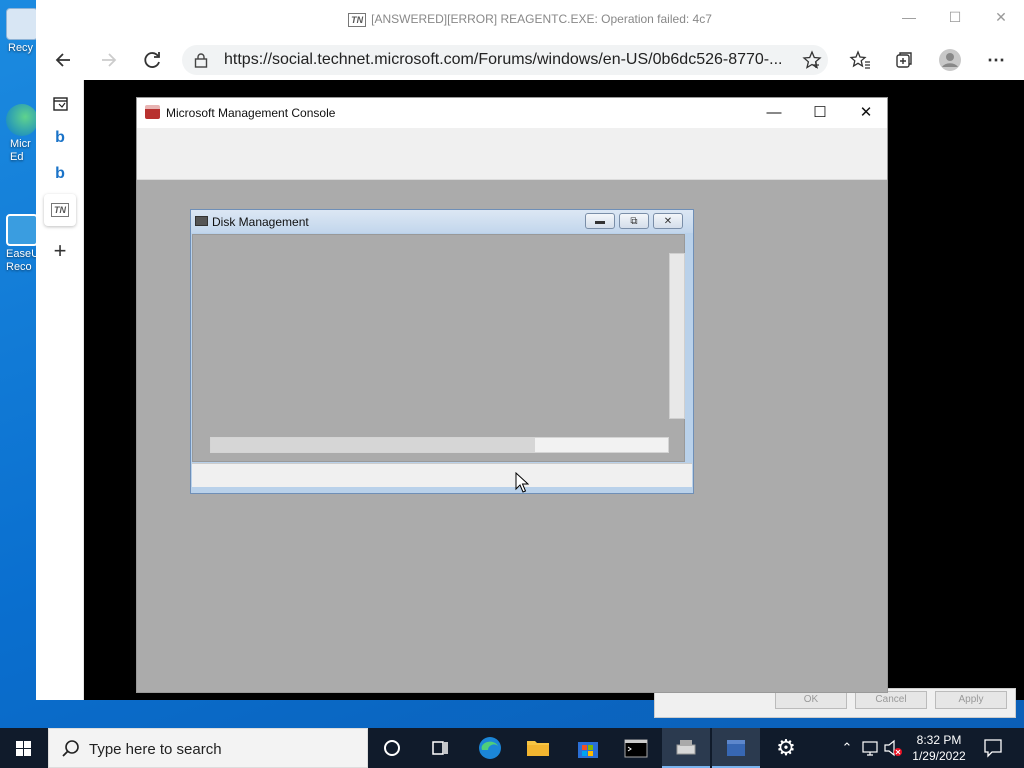 The height and width of the screenshot is (768, 1024). Describe the element at coordinates (512, 154) in the screenshot. I see `mmc-toolbar` at that location.